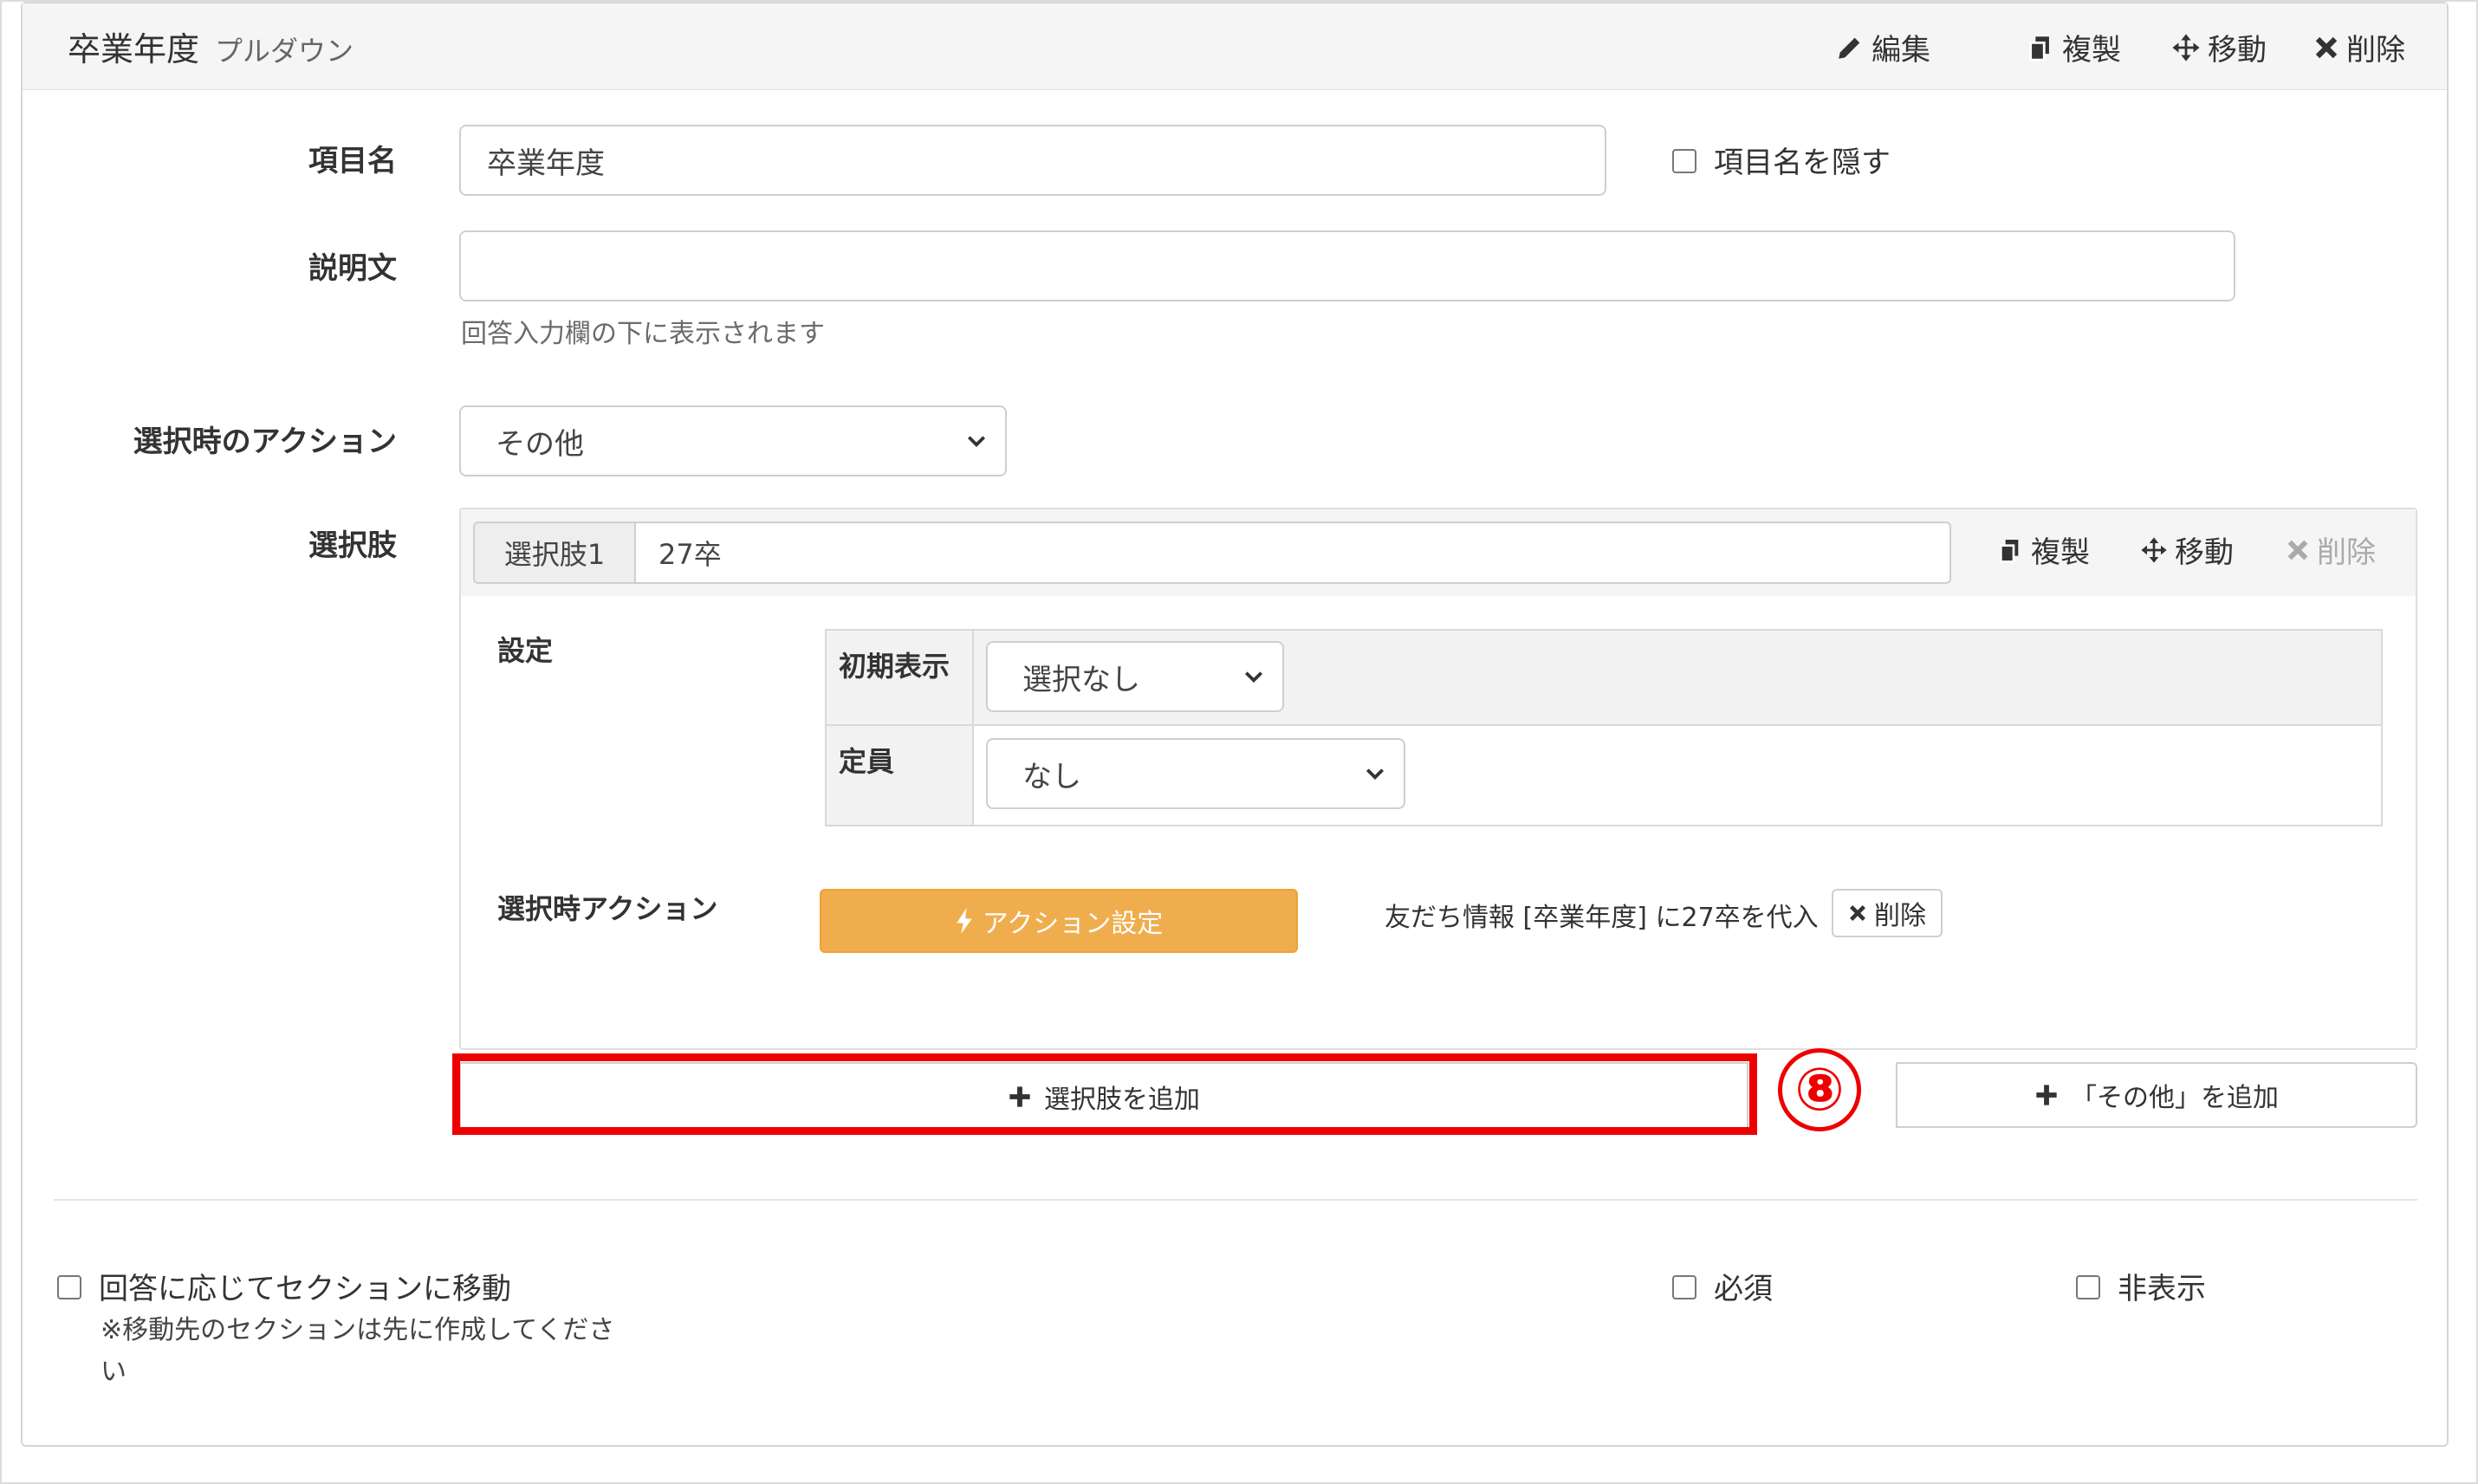 Image resolution: width=2478 pixels, height=1484 pixels. What do you see at coordinates (1032, 160) in the screenshot?
I see `item-name-input: 卒業年度` at bounding box center [1032, 160].